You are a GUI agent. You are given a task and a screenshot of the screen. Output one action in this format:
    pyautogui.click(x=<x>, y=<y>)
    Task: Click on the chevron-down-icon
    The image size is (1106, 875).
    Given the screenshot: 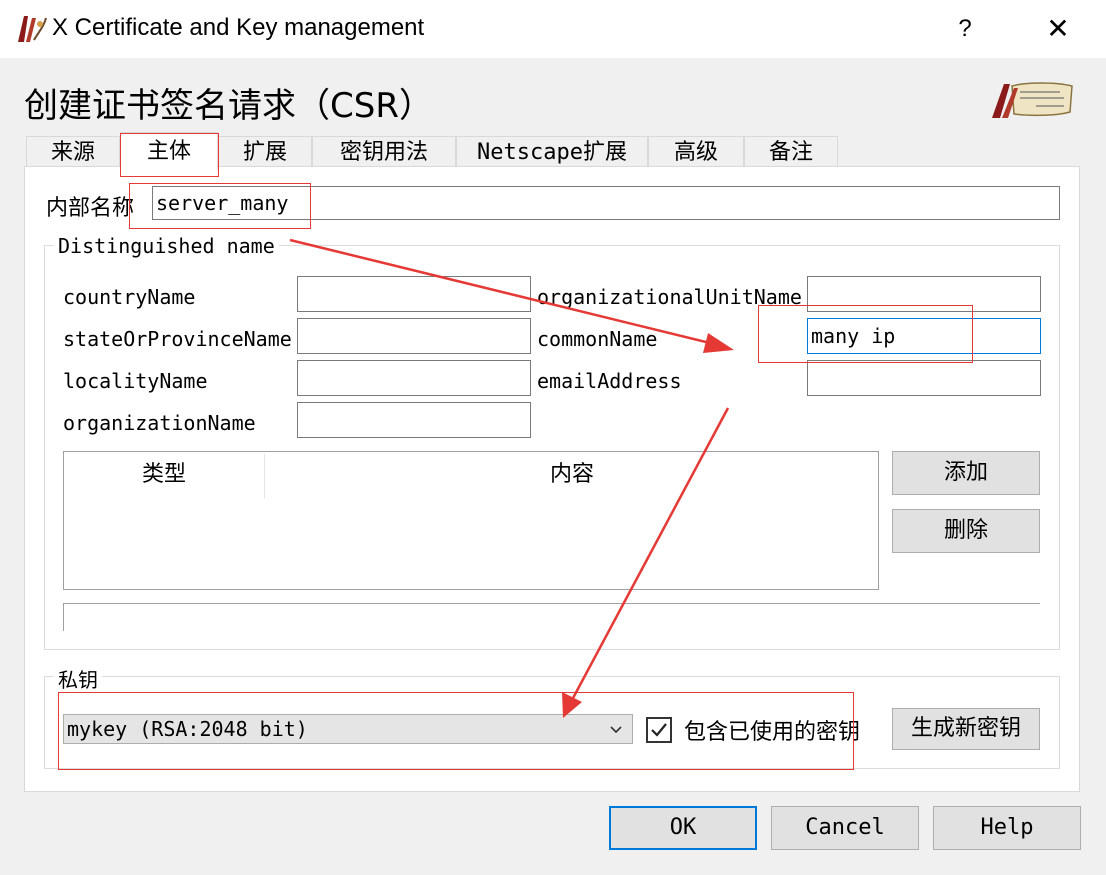 What is the action you would take?
    pyautogui.click(x=616, y=730)
    